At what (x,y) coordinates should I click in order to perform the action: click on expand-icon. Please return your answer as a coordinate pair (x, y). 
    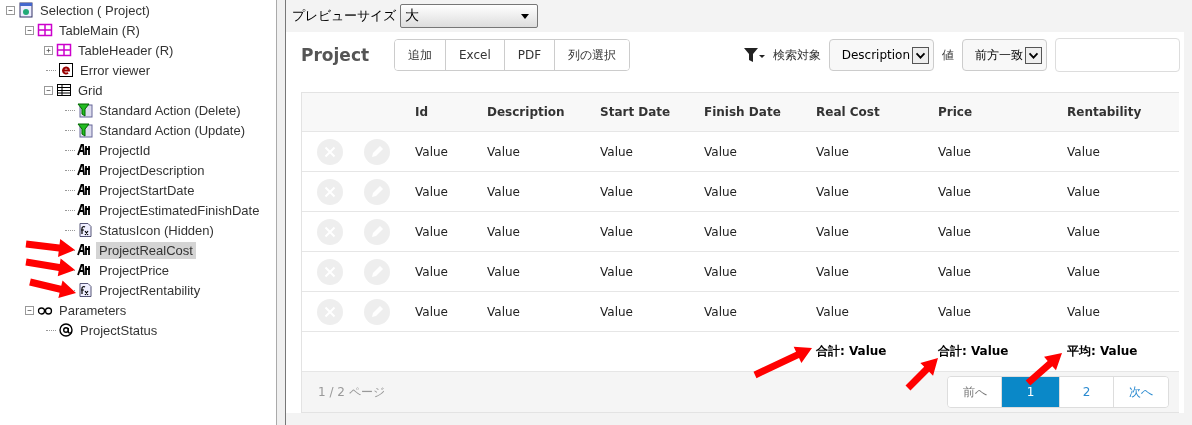
    Looking at the image, I should click on (48, 50).